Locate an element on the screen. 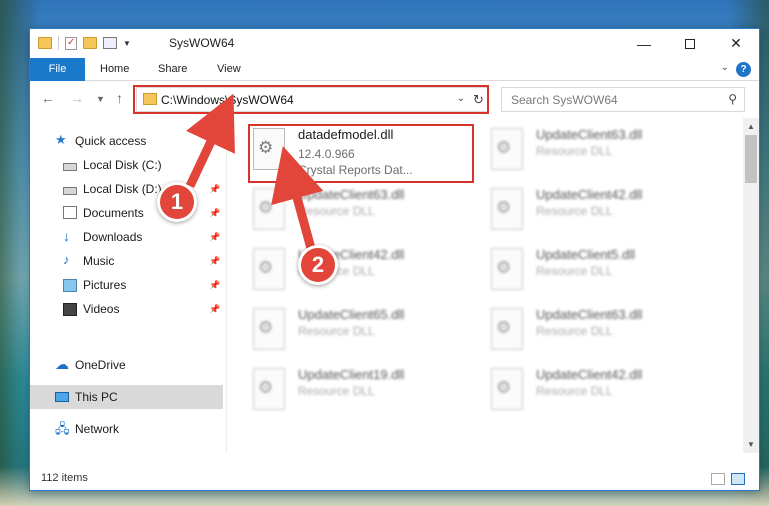  address-highlight-box is located at coordinates (311, 99).